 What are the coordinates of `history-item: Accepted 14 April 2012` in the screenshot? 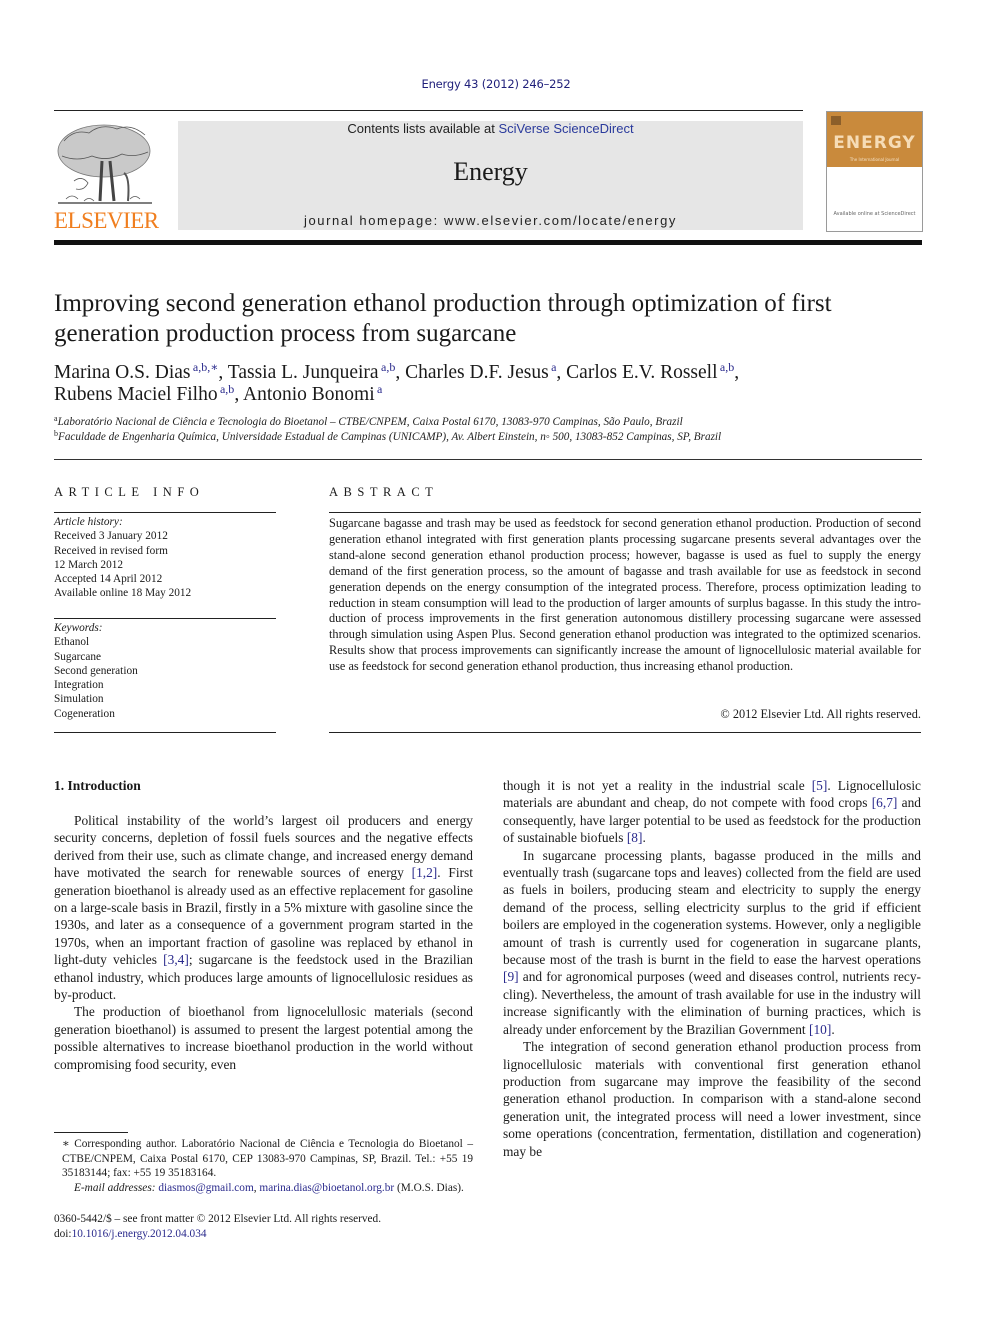 It's located at (108, 579).